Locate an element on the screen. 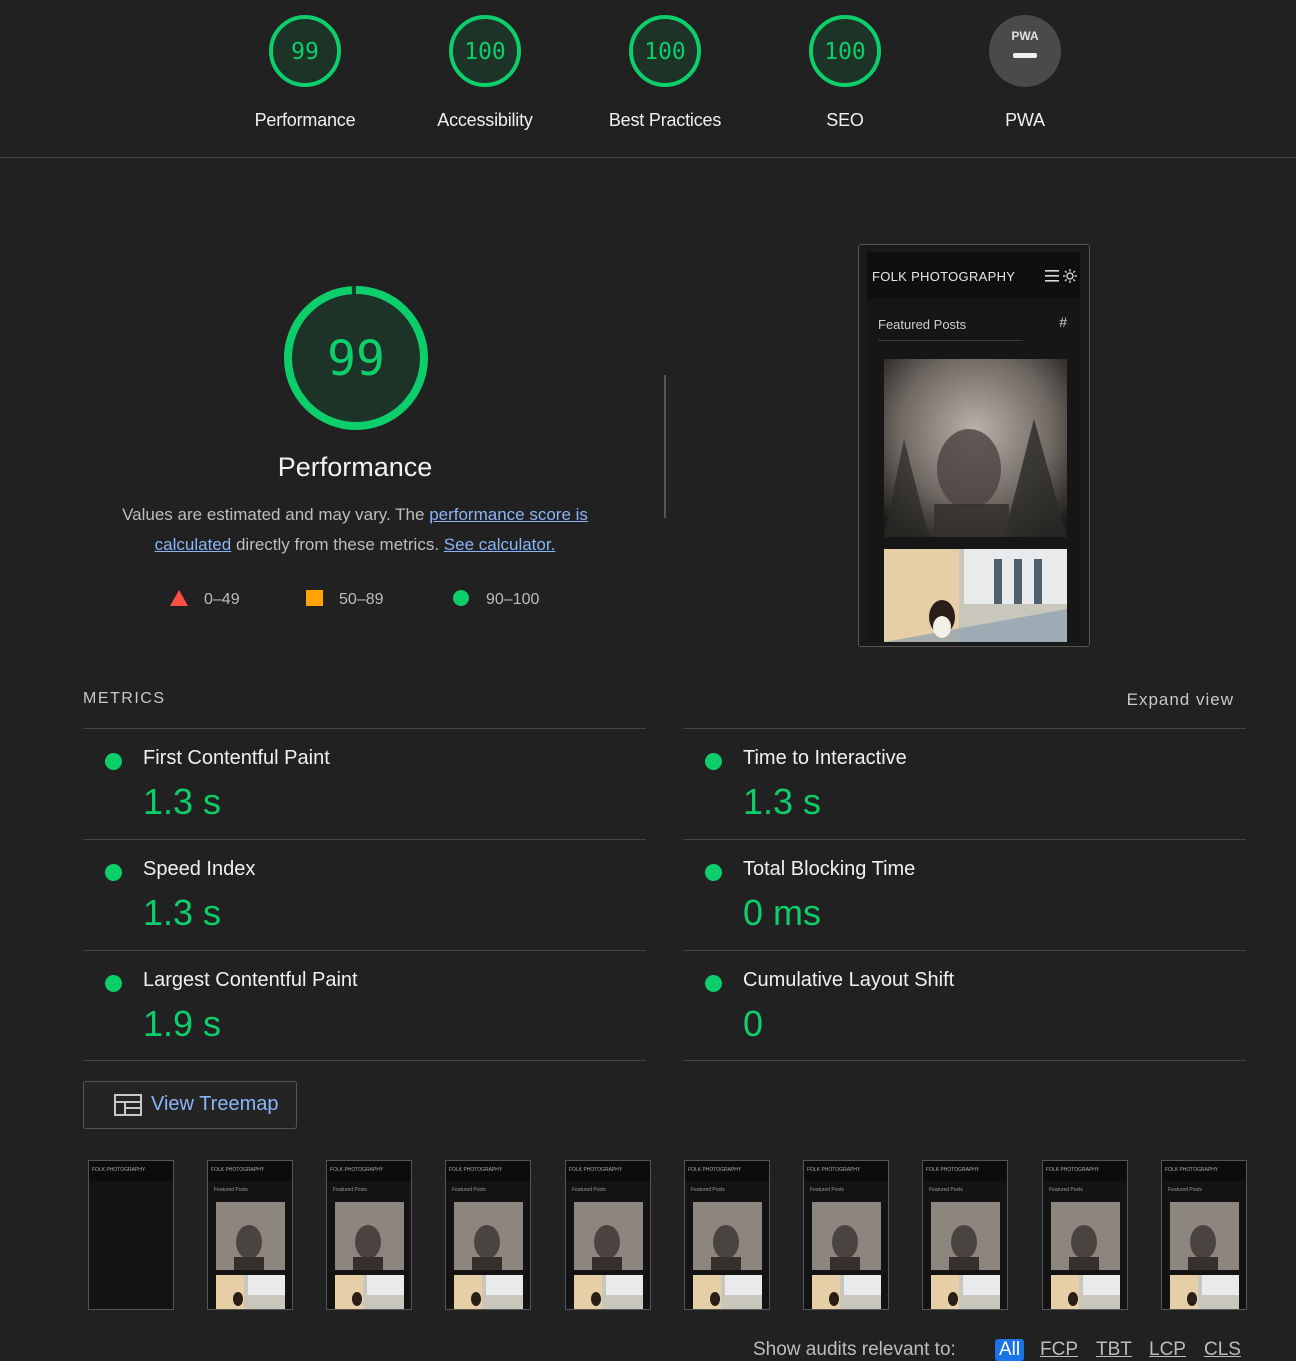 The height and width of the screenshot is (1361, 1296). performance-score-gauge: 99 is located at coordinates (356, 360).